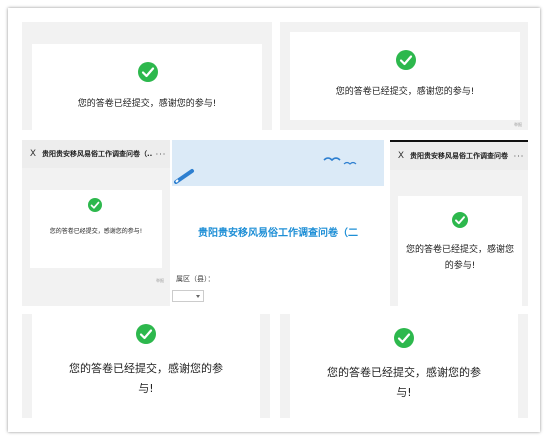  What do you see at coordinates (188, 296) in the screenshot?
I see `district-select` at bounding box center [188, 296].